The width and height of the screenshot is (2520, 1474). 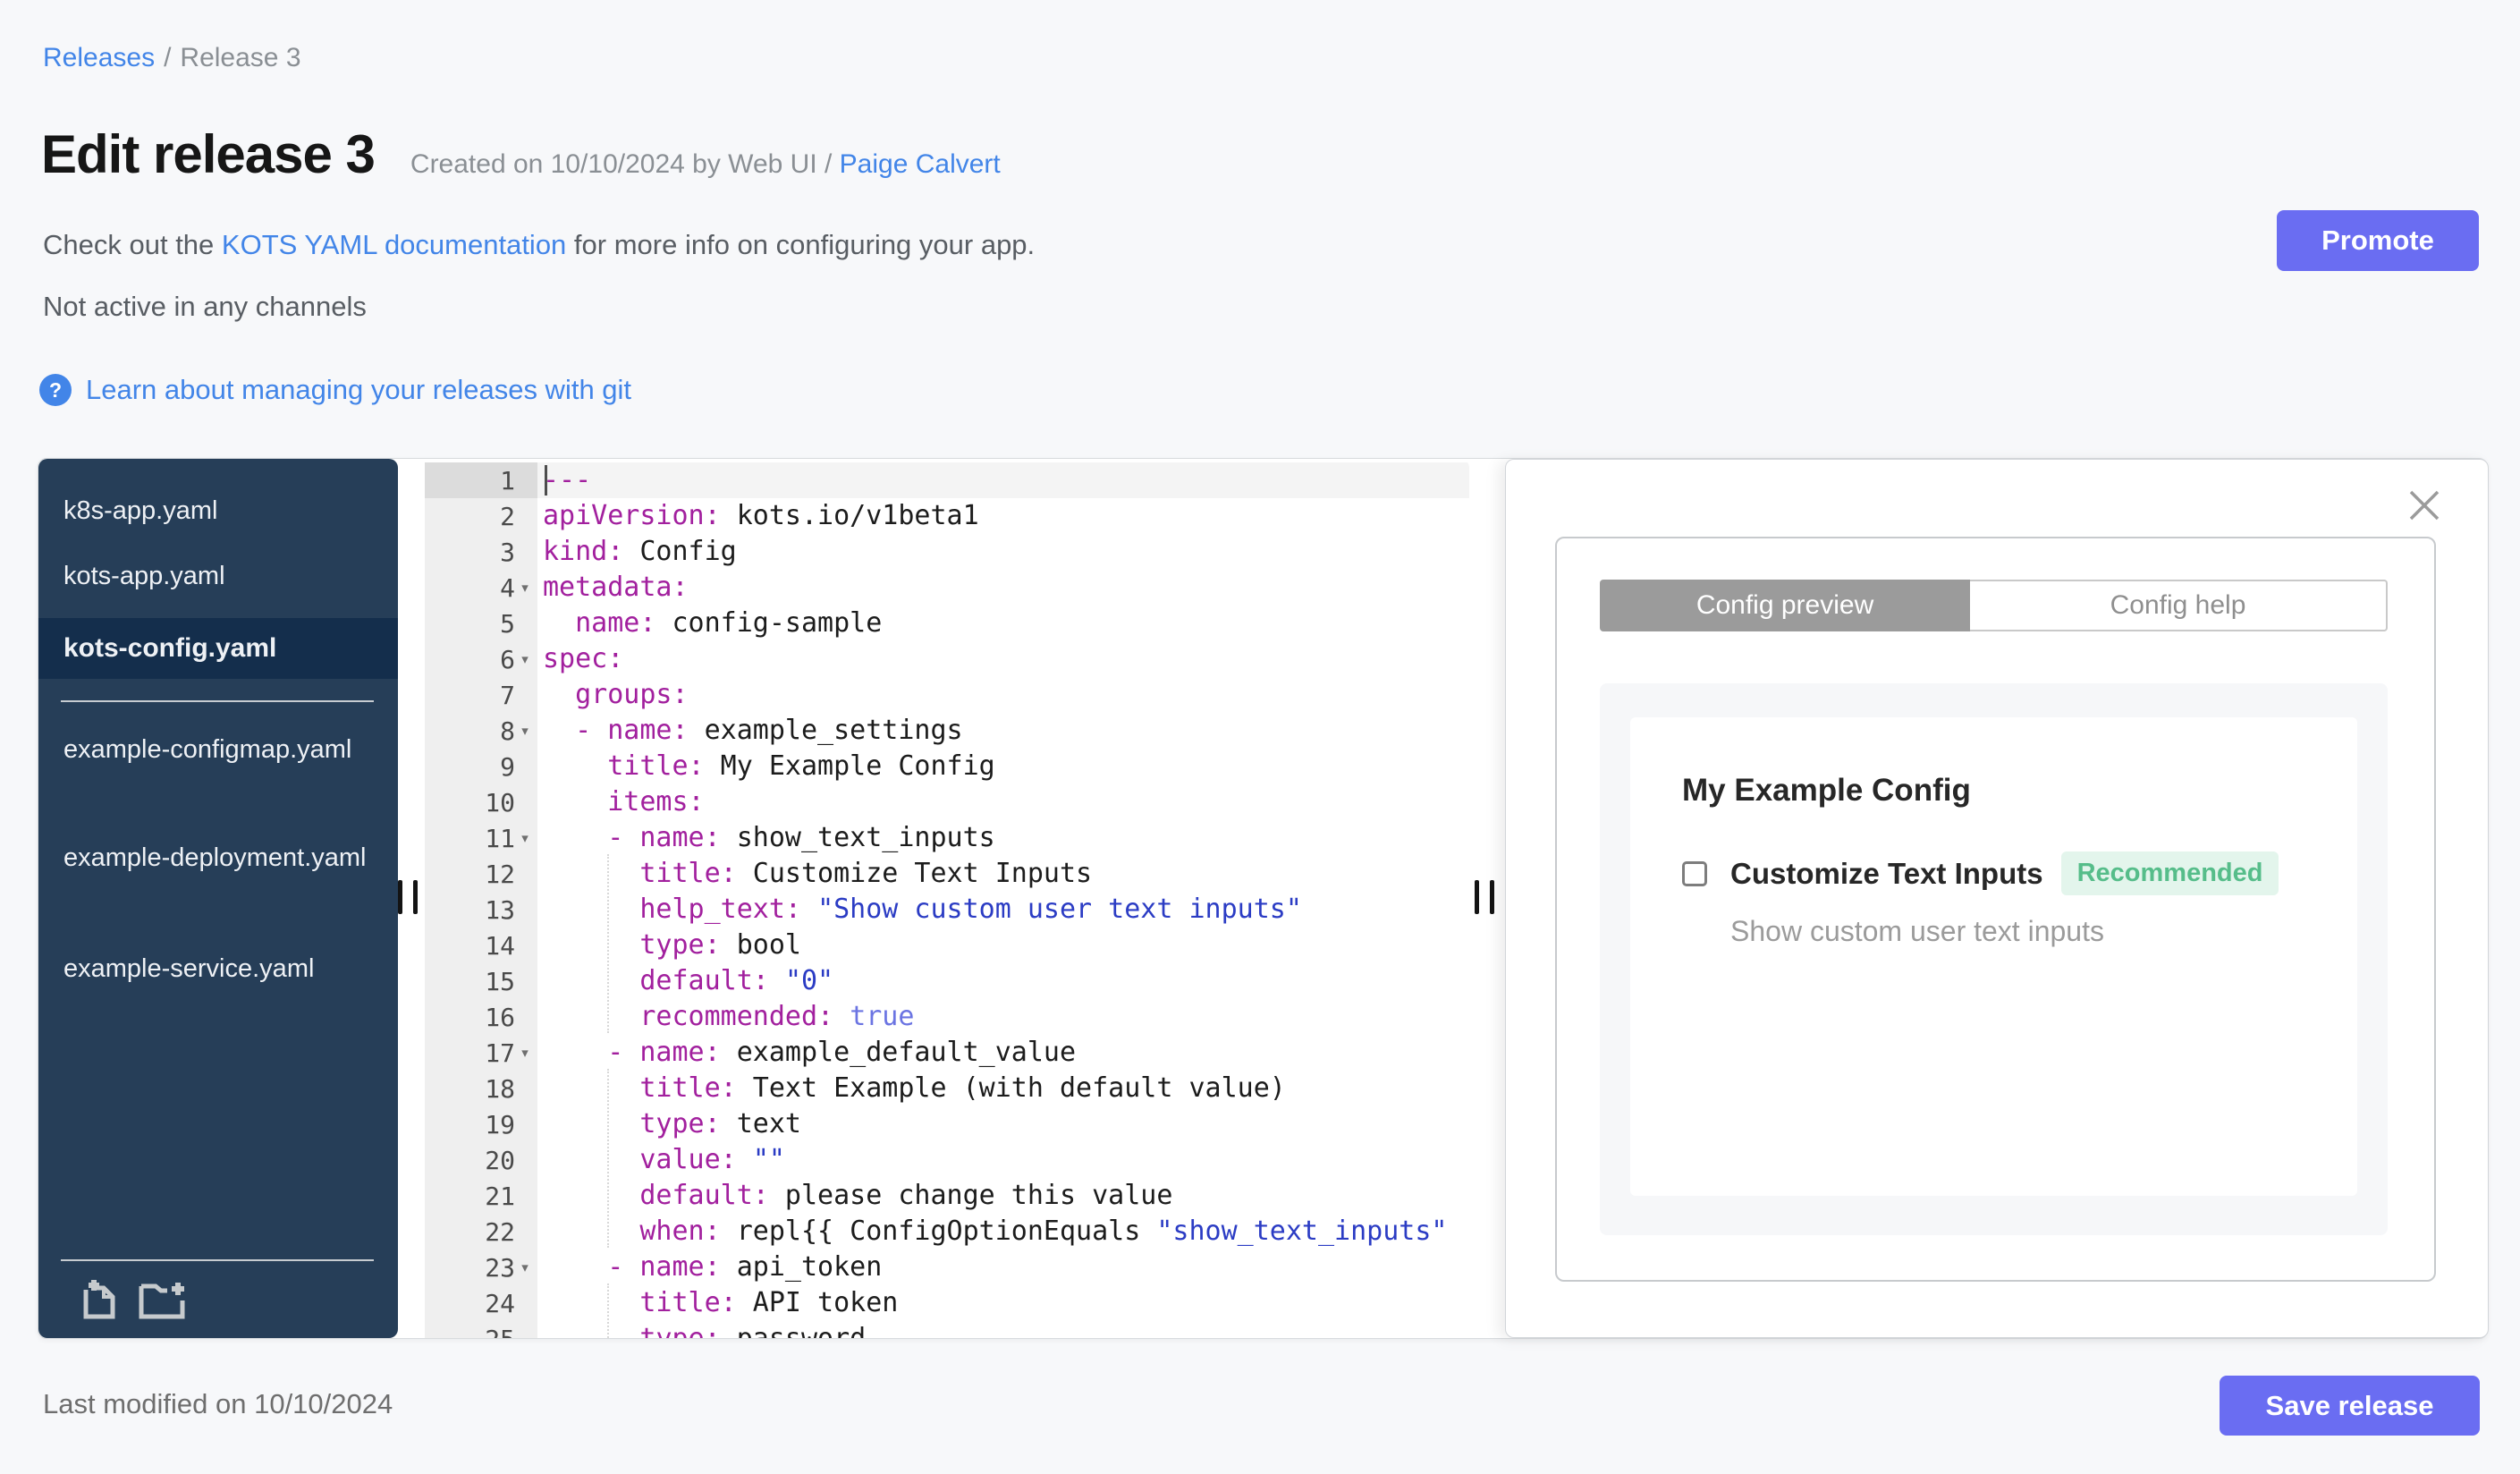 I want to click on sidebar-file-kots-config: kots-config.yaml, so click(x=218, y=648).